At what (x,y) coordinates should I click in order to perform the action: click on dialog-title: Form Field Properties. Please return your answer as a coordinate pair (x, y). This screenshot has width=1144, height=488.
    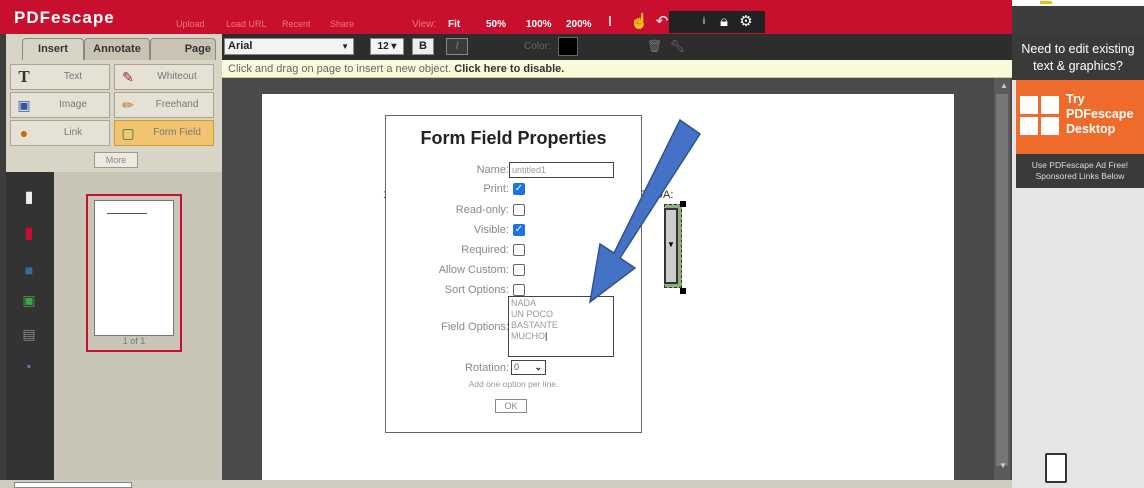
    Looking at the image, I should click on (513, 138).